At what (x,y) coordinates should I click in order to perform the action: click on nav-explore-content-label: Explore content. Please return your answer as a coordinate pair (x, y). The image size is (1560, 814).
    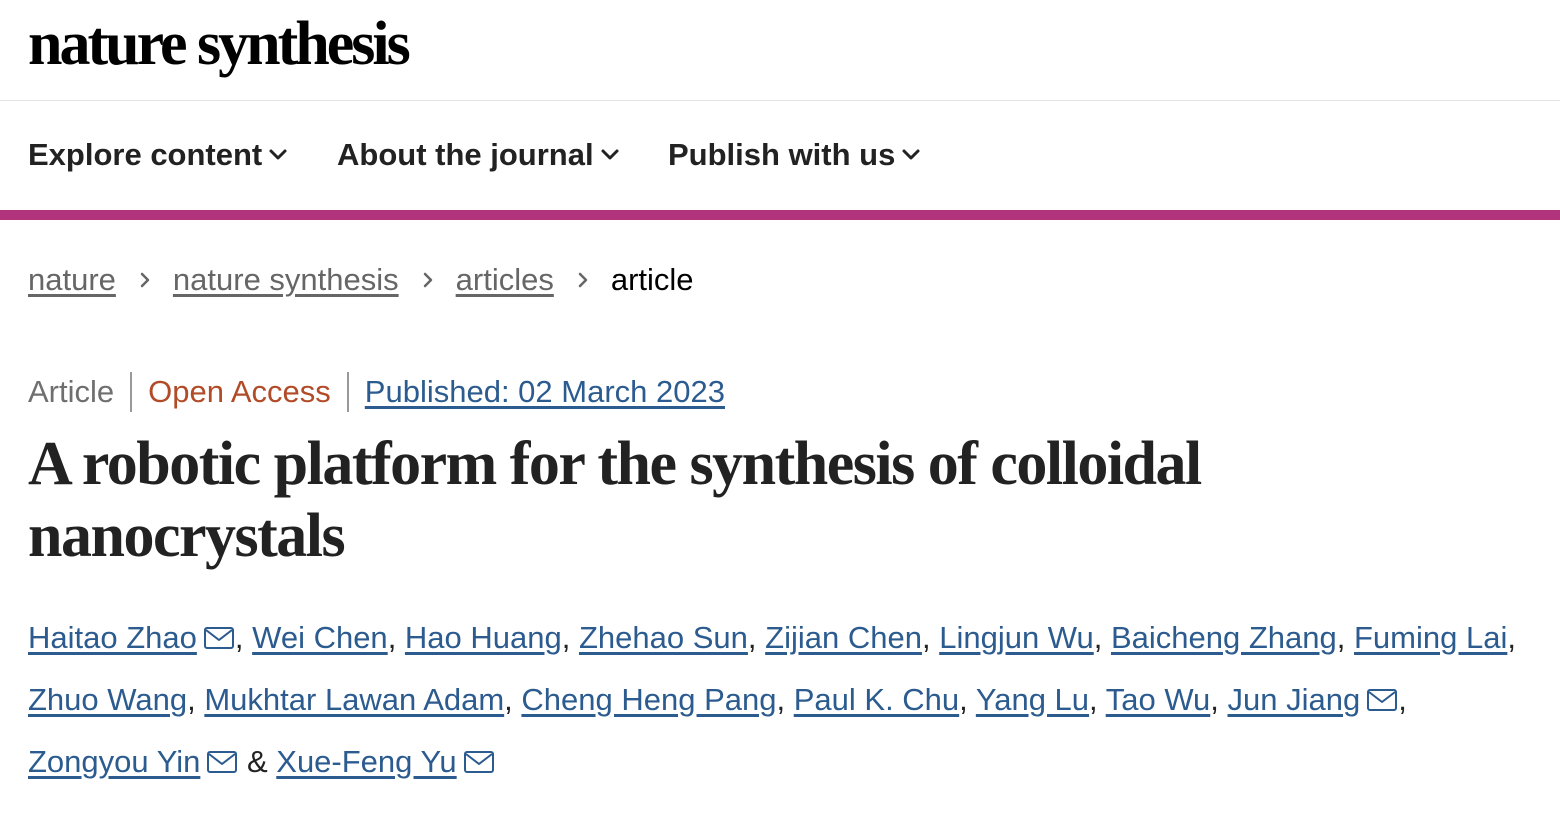
    Looking at the image, I should click on (145, 154).